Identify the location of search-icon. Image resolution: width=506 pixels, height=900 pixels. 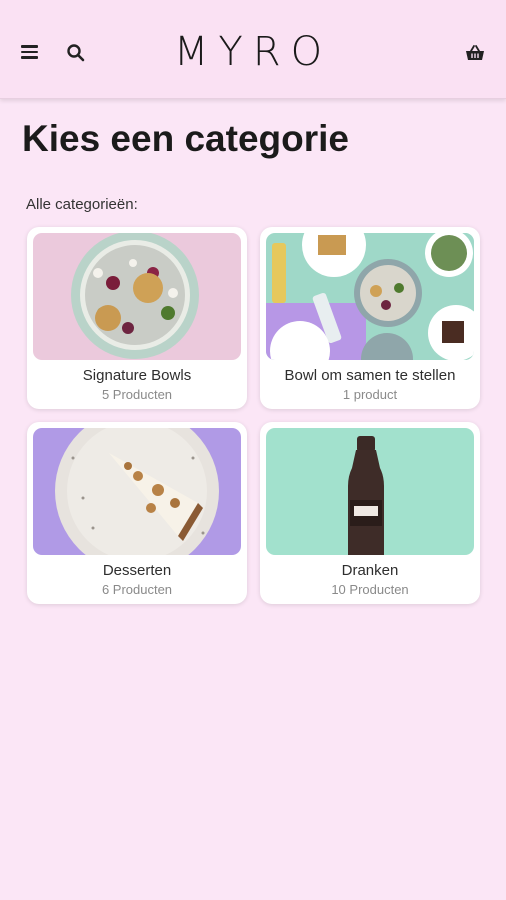
(76, 53).